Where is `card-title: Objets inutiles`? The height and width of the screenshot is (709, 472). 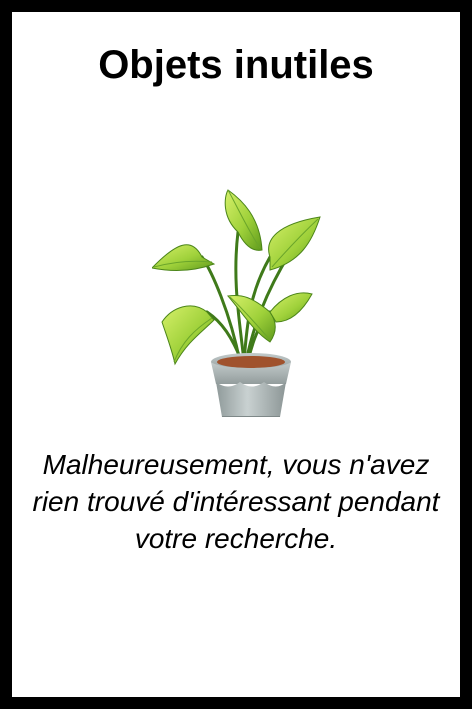 card-title: Objets inutiles is located at coordinates (236, 65).